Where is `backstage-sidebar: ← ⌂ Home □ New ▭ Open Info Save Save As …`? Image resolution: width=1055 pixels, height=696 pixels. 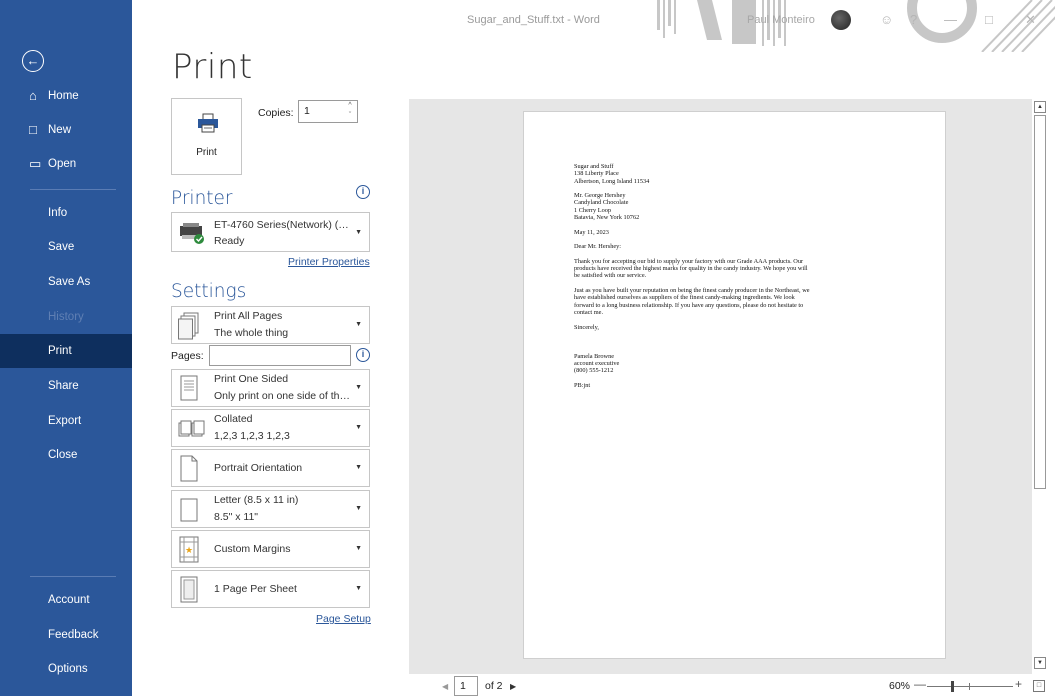 backstage-sidebar: ← ⌂ Home □ New ▭ Open Info Save Save As … is located at coordinates (66, 348).